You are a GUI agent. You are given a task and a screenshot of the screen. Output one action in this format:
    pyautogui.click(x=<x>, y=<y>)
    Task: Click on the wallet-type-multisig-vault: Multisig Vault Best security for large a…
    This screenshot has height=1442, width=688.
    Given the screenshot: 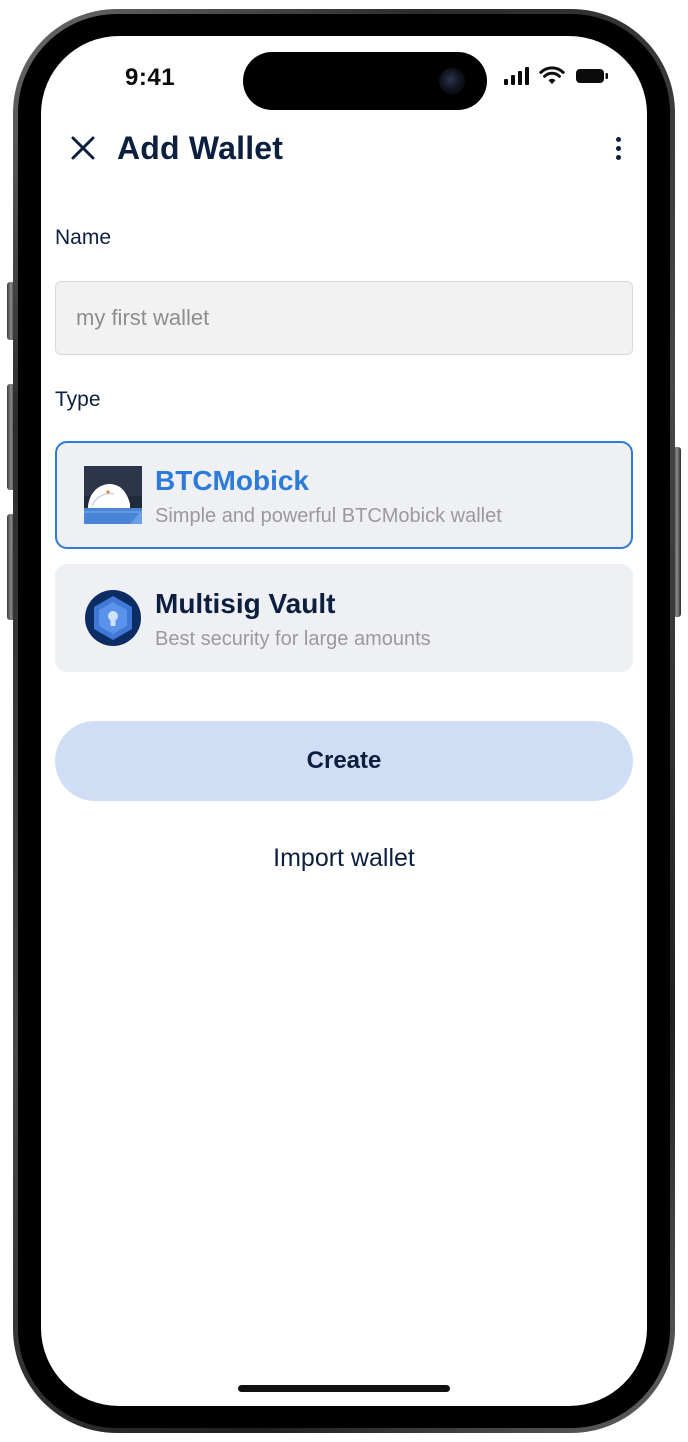 What is the action you would take?
    pyautogui.click(x=344, y=618)
    